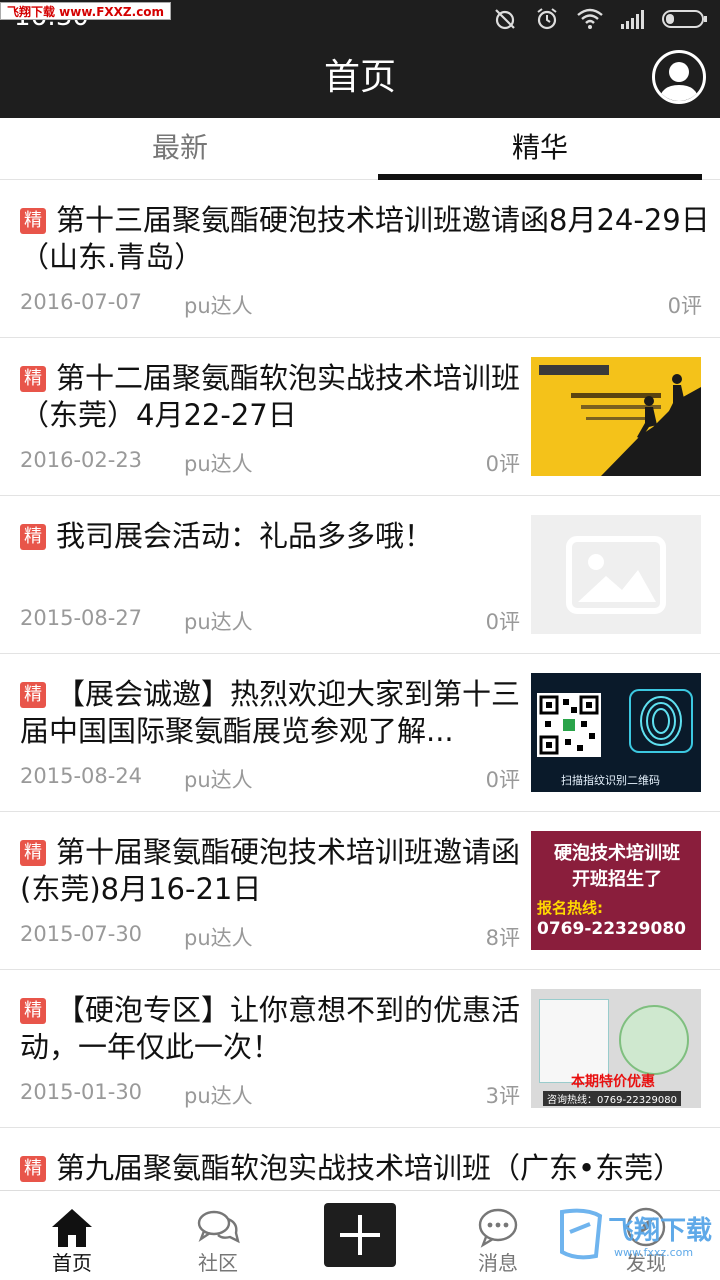 The image size is (720, 1280). What do you see at coordinates (547, 19) in the screenshot?
I see `alarm-icon` at bounding box center [547, 19].